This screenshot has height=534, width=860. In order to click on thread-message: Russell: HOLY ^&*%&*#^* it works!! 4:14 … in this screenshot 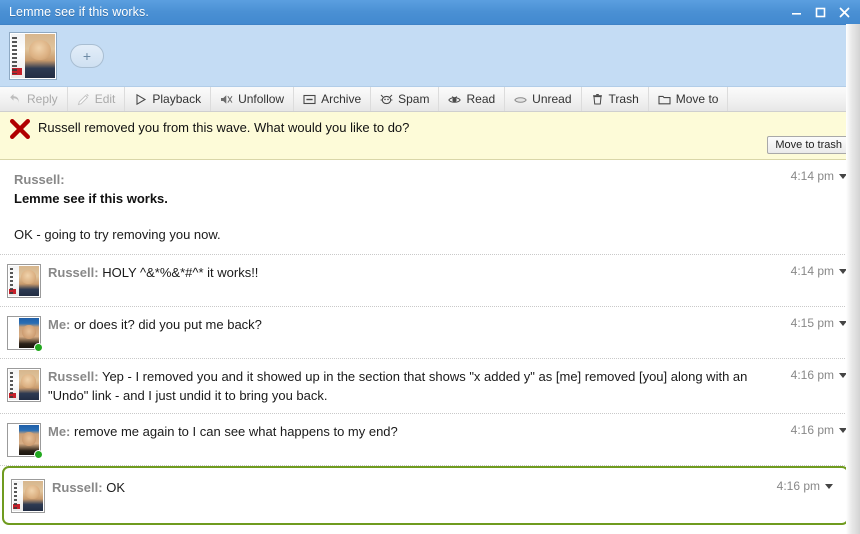, I will do `click(429, 281)`.